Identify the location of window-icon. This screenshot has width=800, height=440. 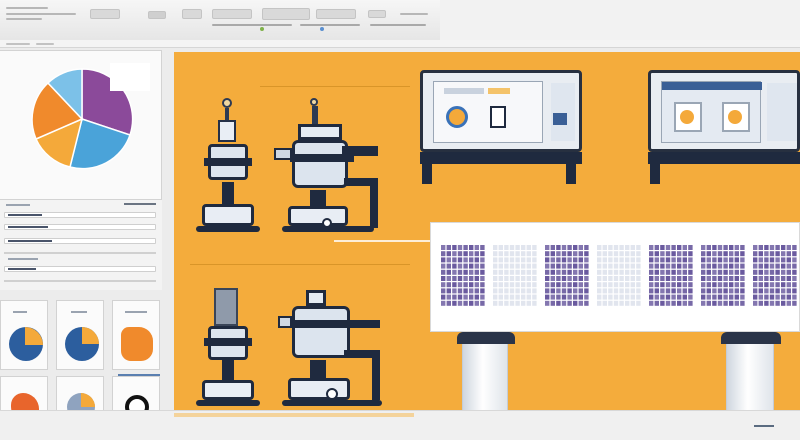
(192, 14).